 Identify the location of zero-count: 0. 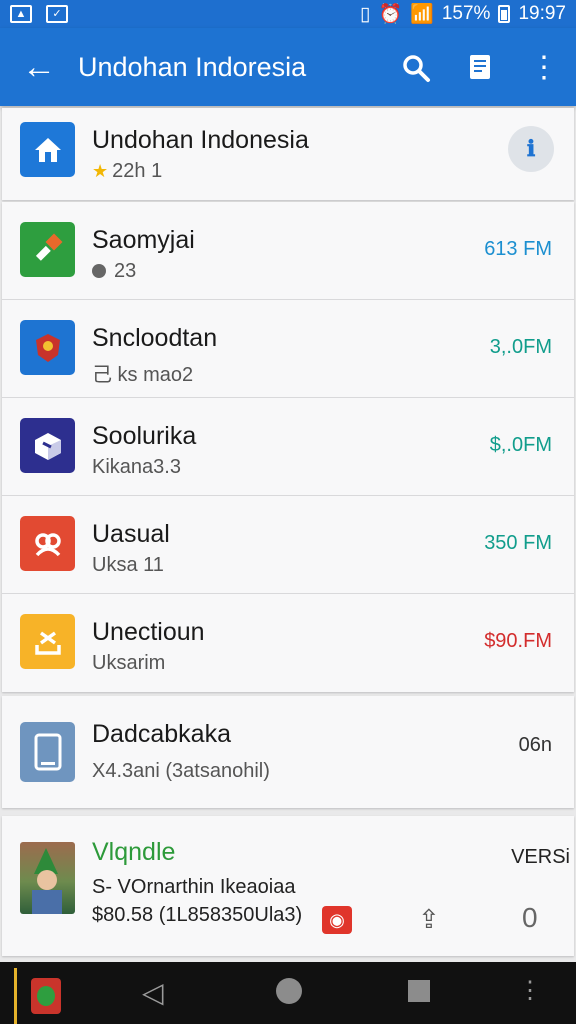
(530, 917).